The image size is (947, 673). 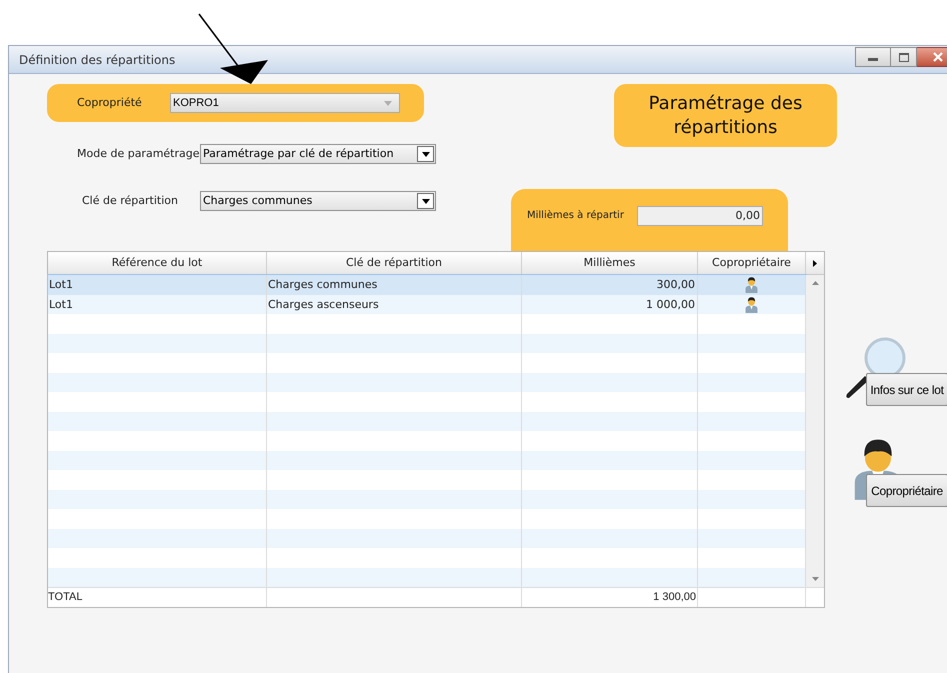 I want to click on table-row: Lot1 Charges communes 300,00, so click(x=427, y=284).